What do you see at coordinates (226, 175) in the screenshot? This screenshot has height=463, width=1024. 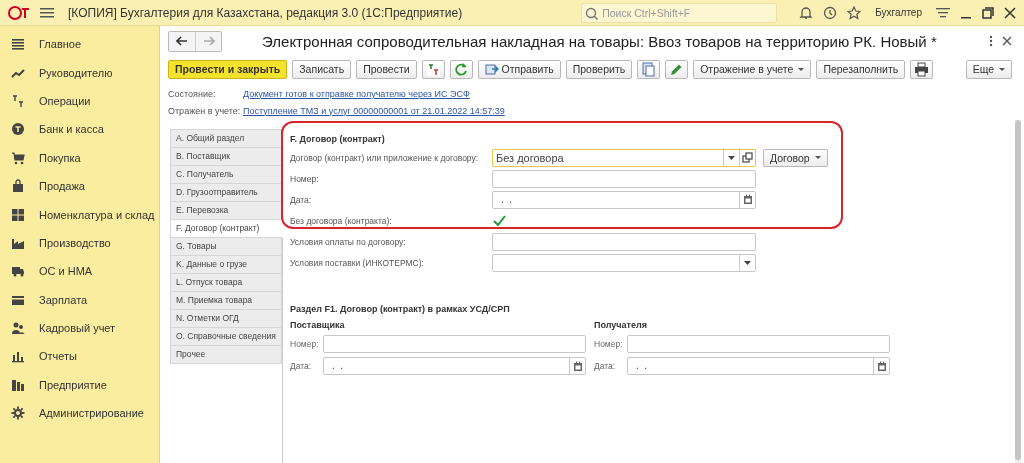 I see `section-tab: C. Получатель` at bounding box center [226, 175].